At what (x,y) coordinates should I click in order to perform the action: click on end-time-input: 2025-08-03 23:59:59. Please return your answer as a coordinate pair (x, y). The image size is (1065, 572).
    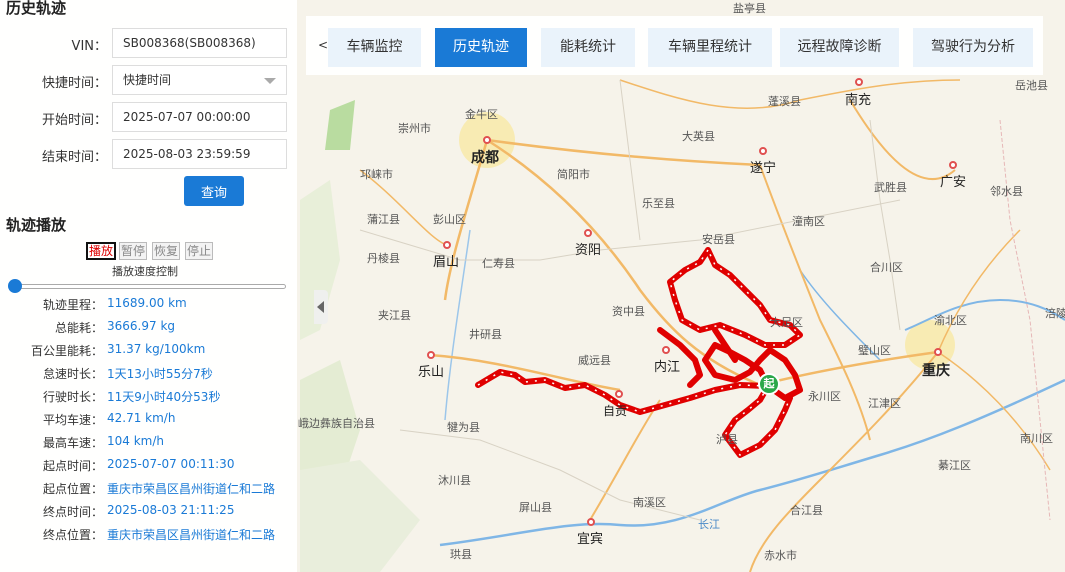
    Looking at the image, I should click on (199, 154).